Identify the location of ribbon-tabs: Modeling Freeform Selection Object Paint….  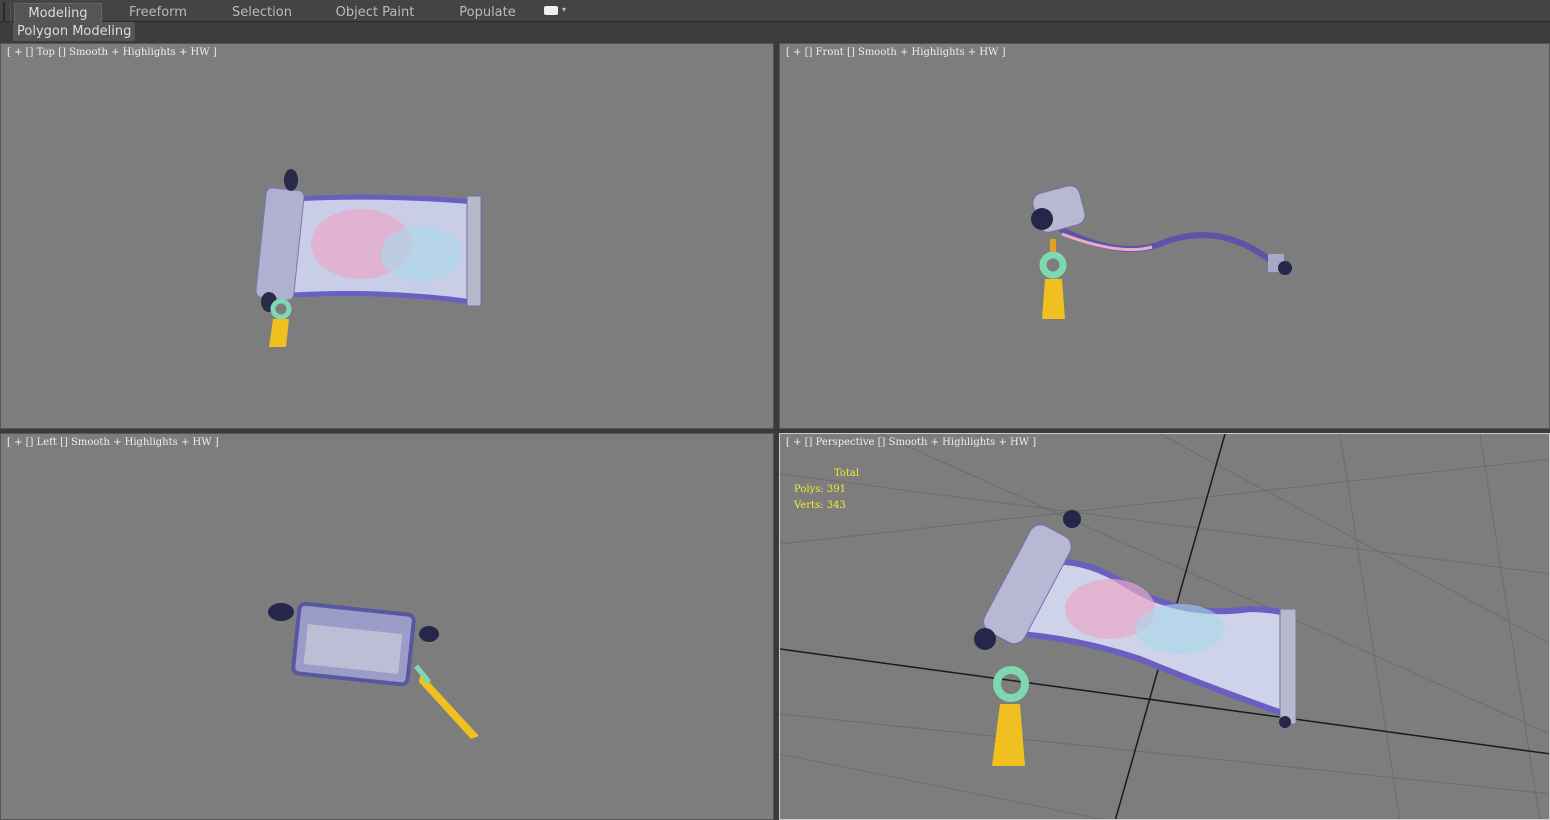
(775, 20).